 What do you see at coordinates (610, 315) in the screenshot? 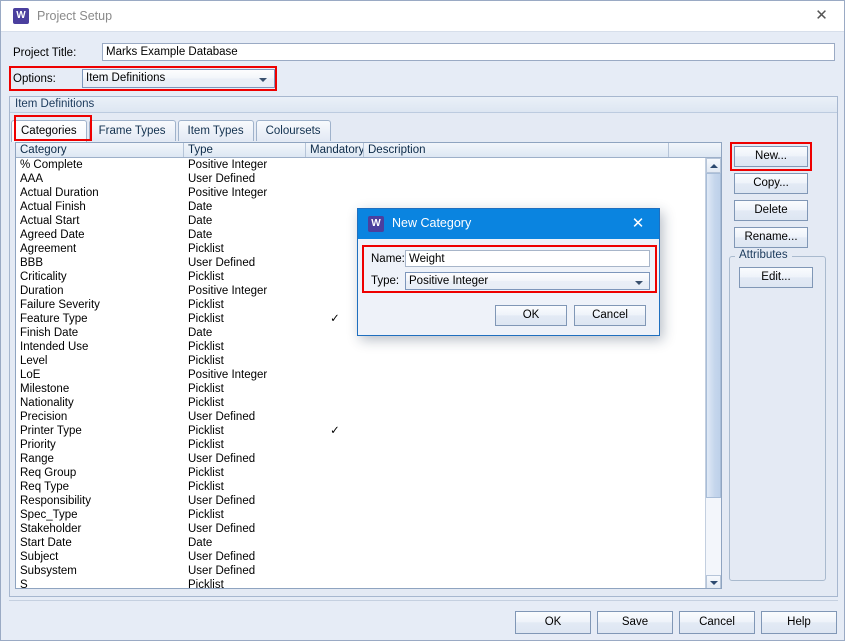
I see `dialog-cancel-button: Cancel` at bounding box center [610, 315].